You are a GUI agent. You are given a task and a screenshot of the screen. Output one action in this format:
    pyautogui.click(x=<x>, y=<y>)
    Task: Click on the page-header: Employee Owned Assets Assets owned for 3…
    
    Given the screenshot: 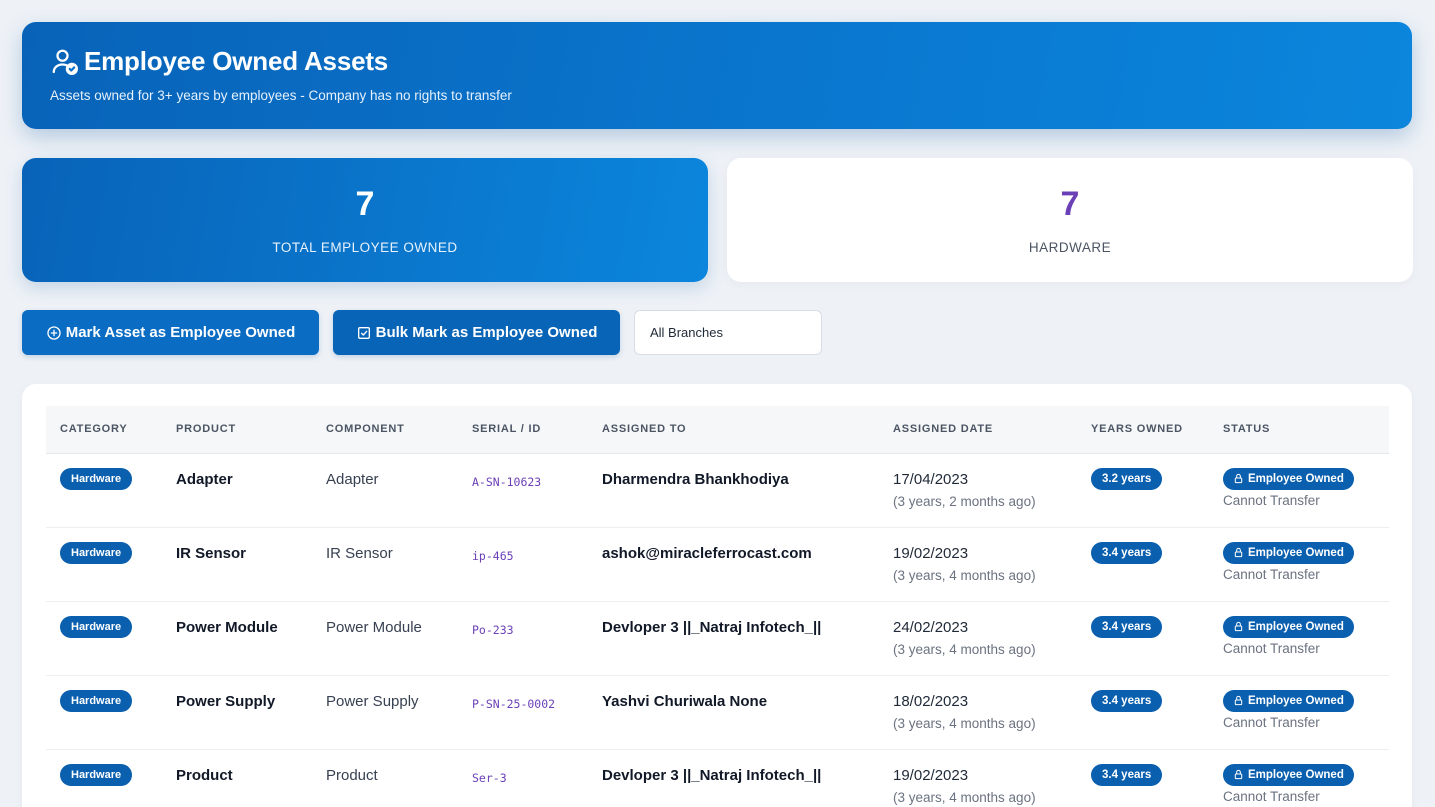 What is the action you would take?
    pyautogui.click(x=717, y=75)
    